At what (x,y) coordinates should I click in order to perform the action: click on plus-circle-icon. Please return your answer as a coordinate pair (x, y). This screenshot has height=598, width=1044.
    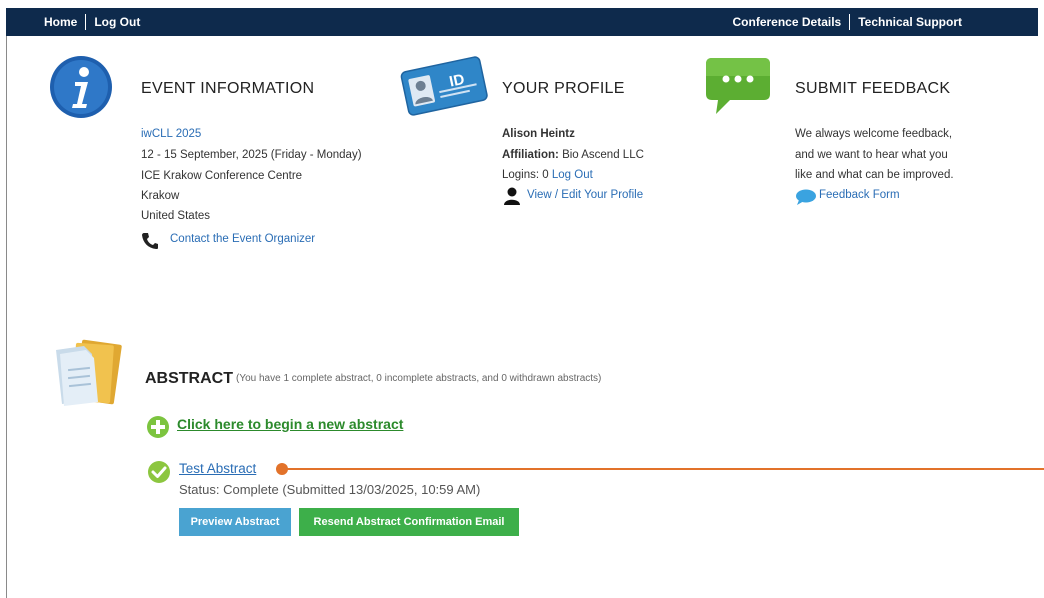
    Looking at the image, I should click on (158, 427).